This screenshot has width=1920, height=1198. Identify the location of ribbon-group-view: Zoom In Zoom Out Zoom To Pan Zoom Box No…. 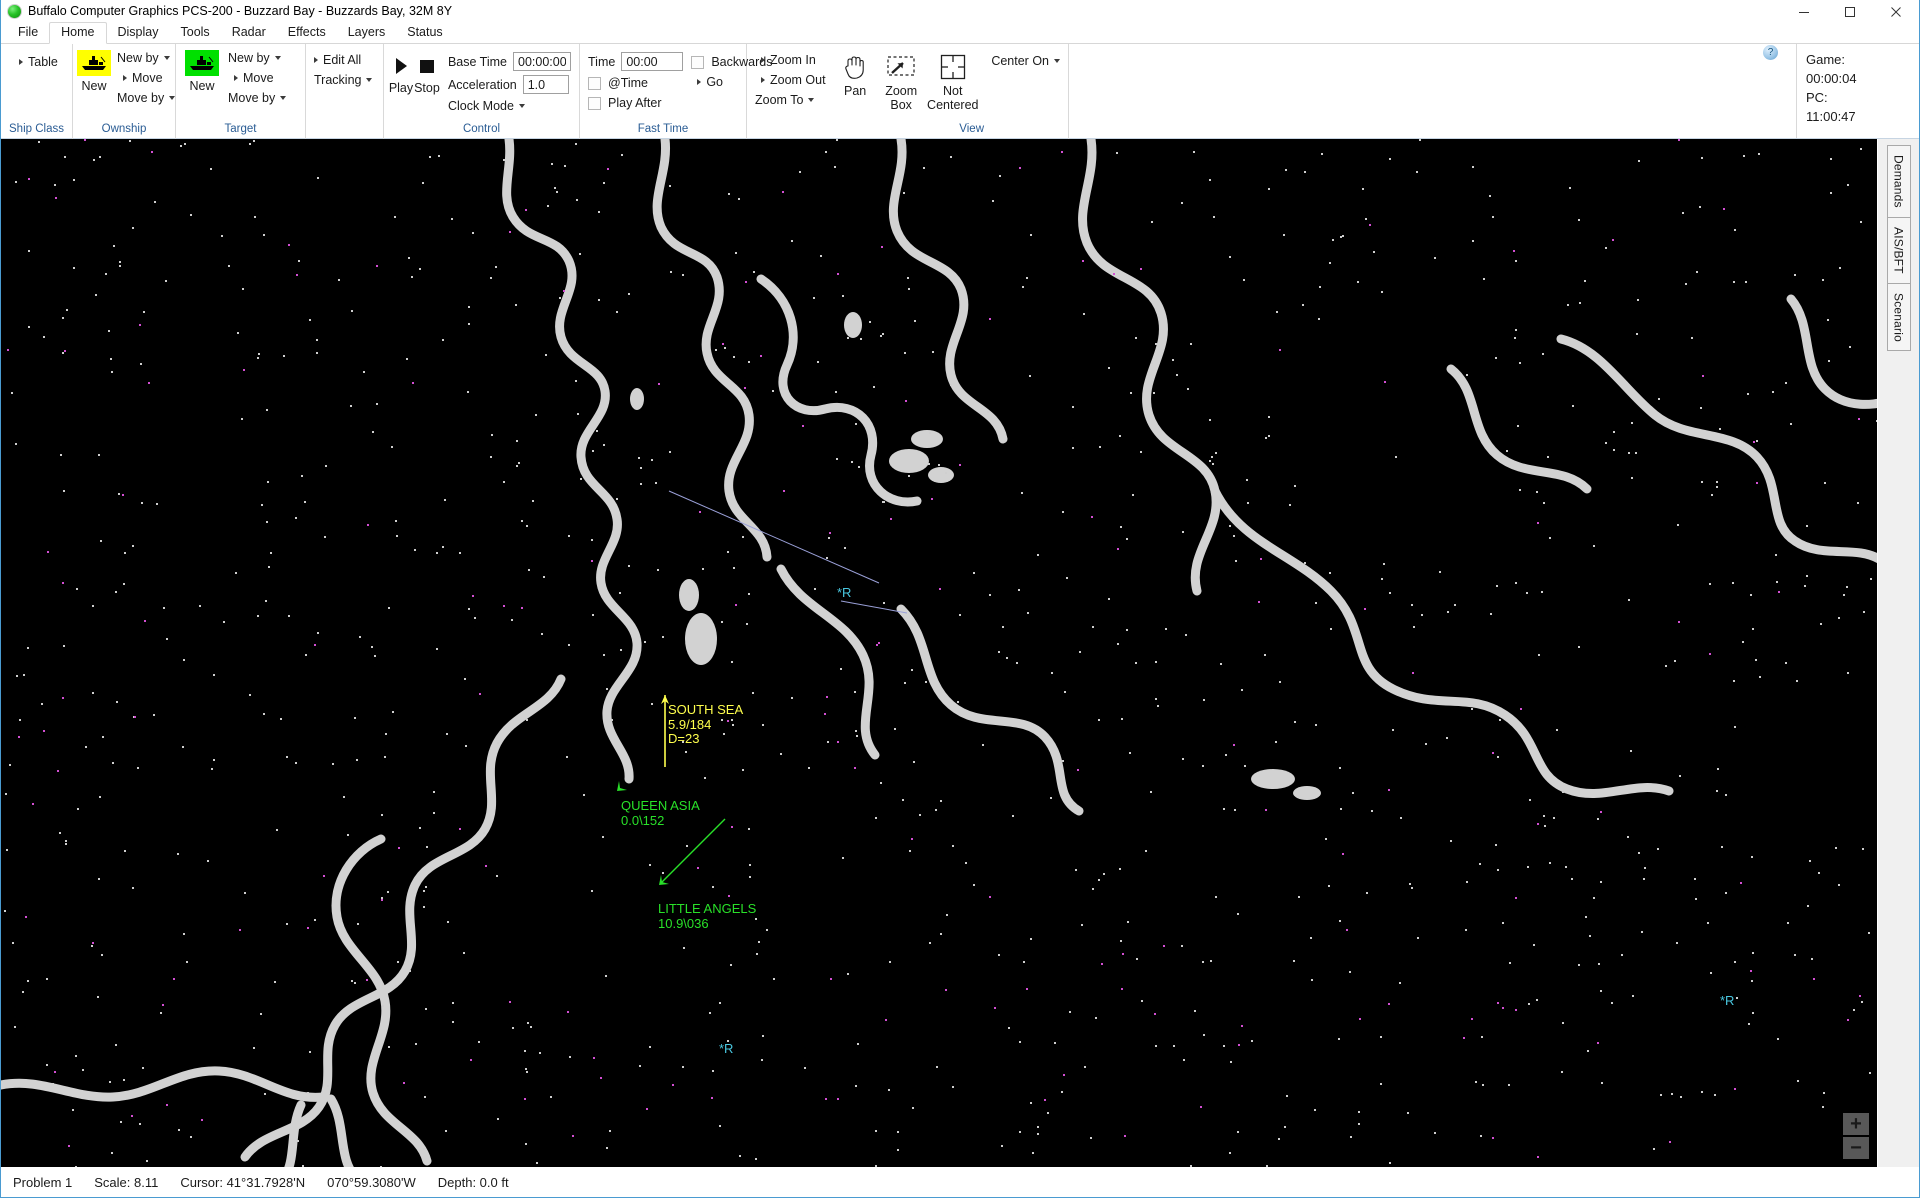
(908, 91).